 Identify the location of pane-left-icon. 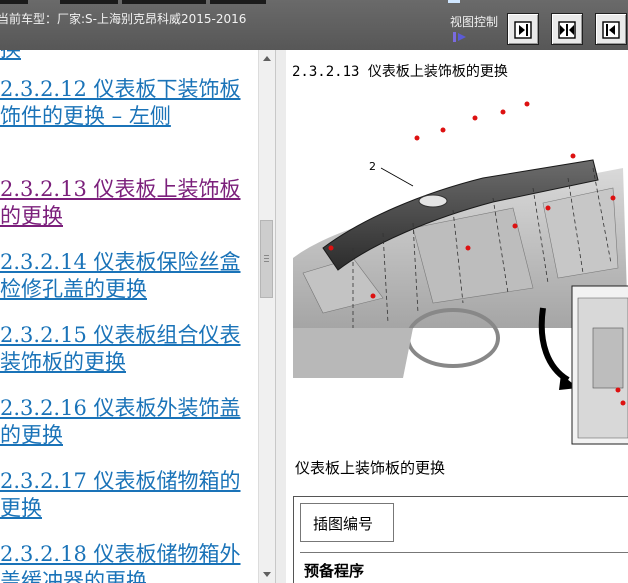
(611, 30).